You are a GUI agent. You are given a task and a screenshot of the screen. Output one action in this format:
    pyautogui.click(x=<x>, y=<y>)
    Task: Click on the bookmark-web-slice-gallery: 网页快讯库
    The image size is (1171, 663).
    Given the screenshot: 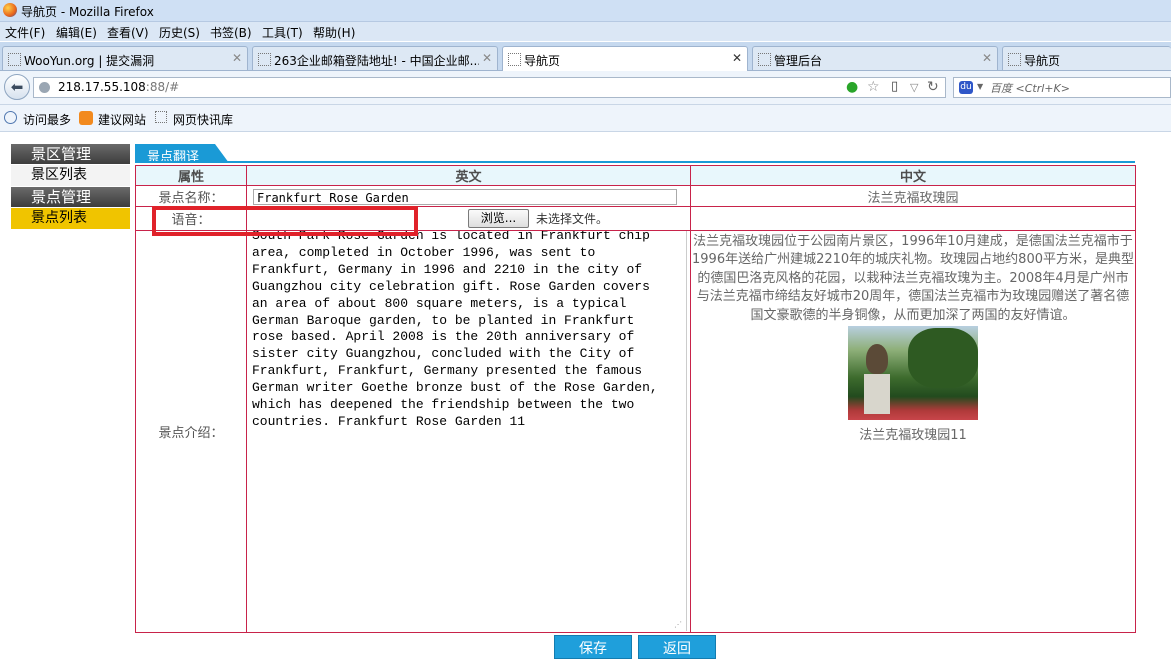 What is the action you would take?
    pyautogui.click(x=203, y=119)
    